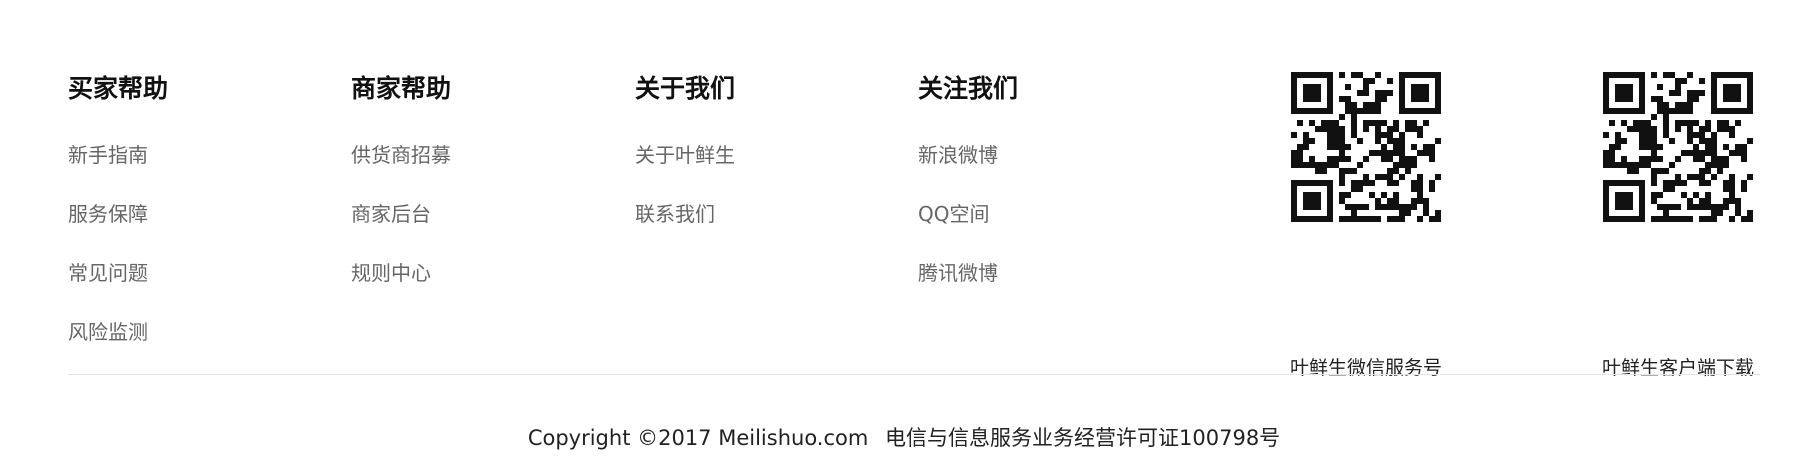  I want to click on qr-caption: 叶鲜生客户端下载, so click(1677, 368).